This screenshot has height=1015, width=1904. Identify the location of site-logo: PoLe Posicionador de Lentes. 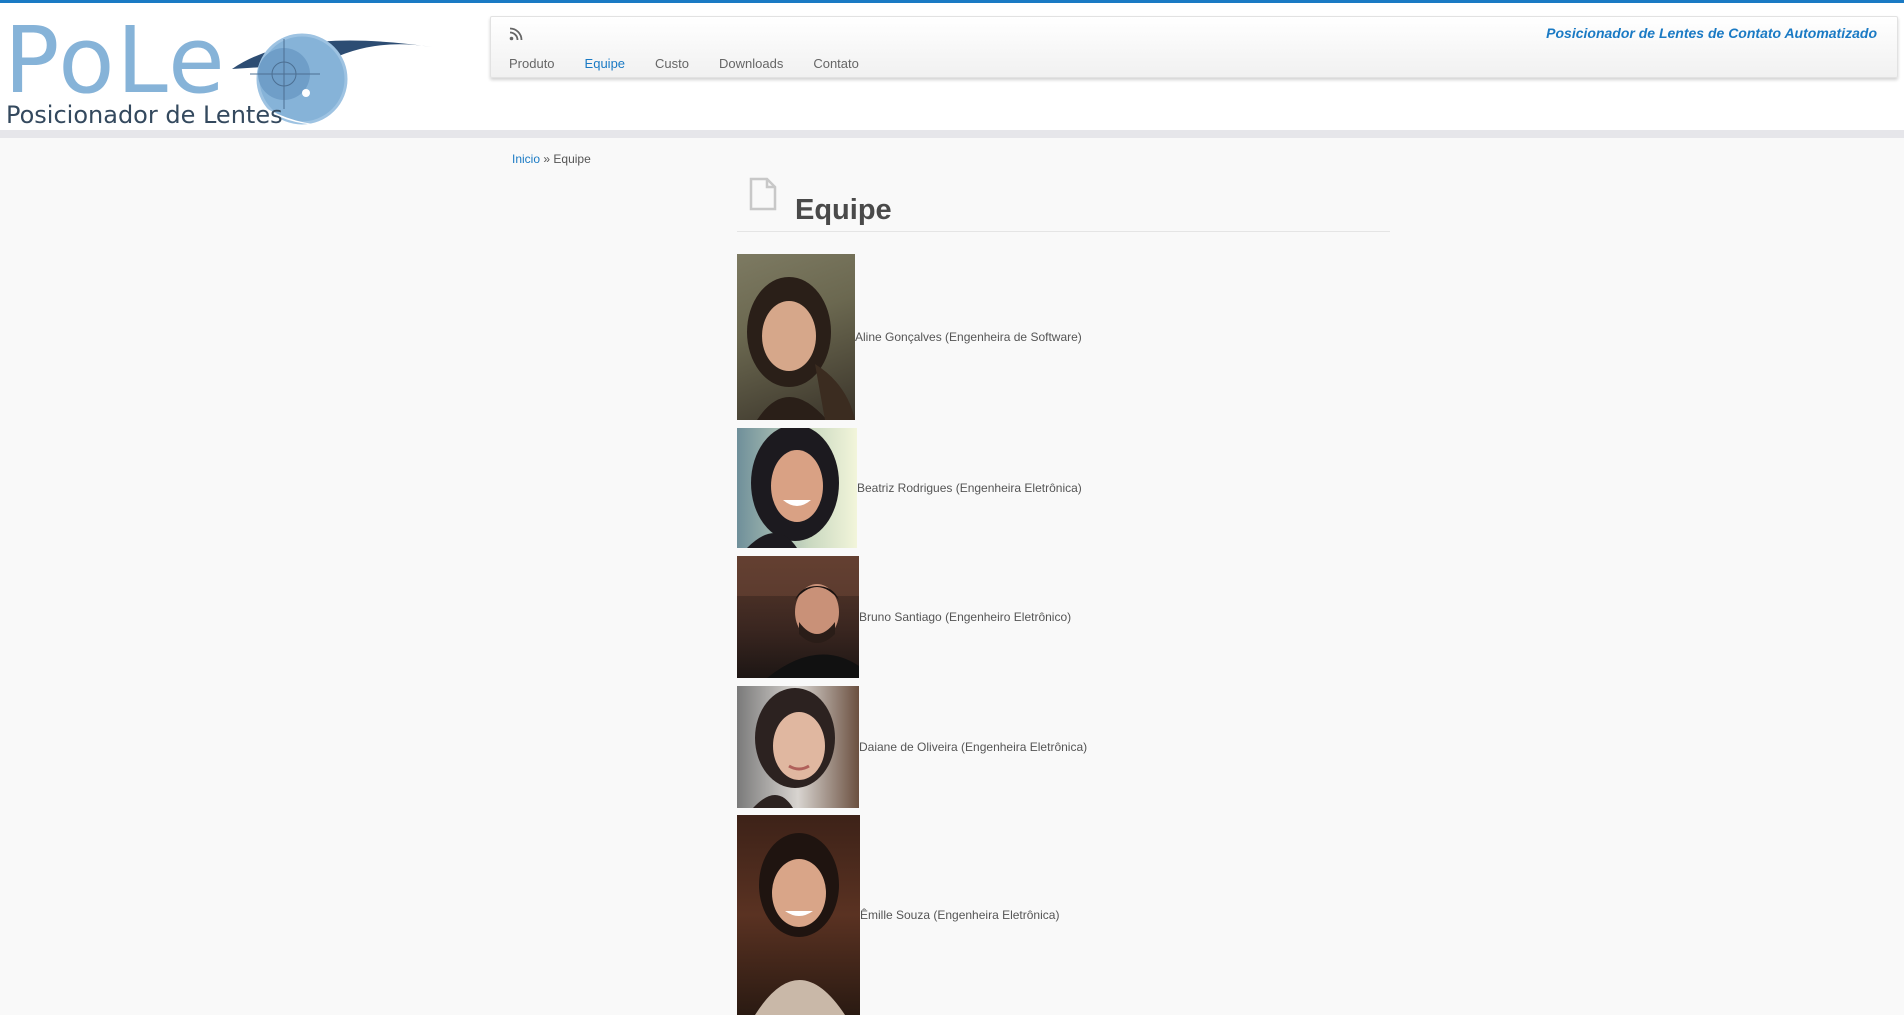
(224, 74).